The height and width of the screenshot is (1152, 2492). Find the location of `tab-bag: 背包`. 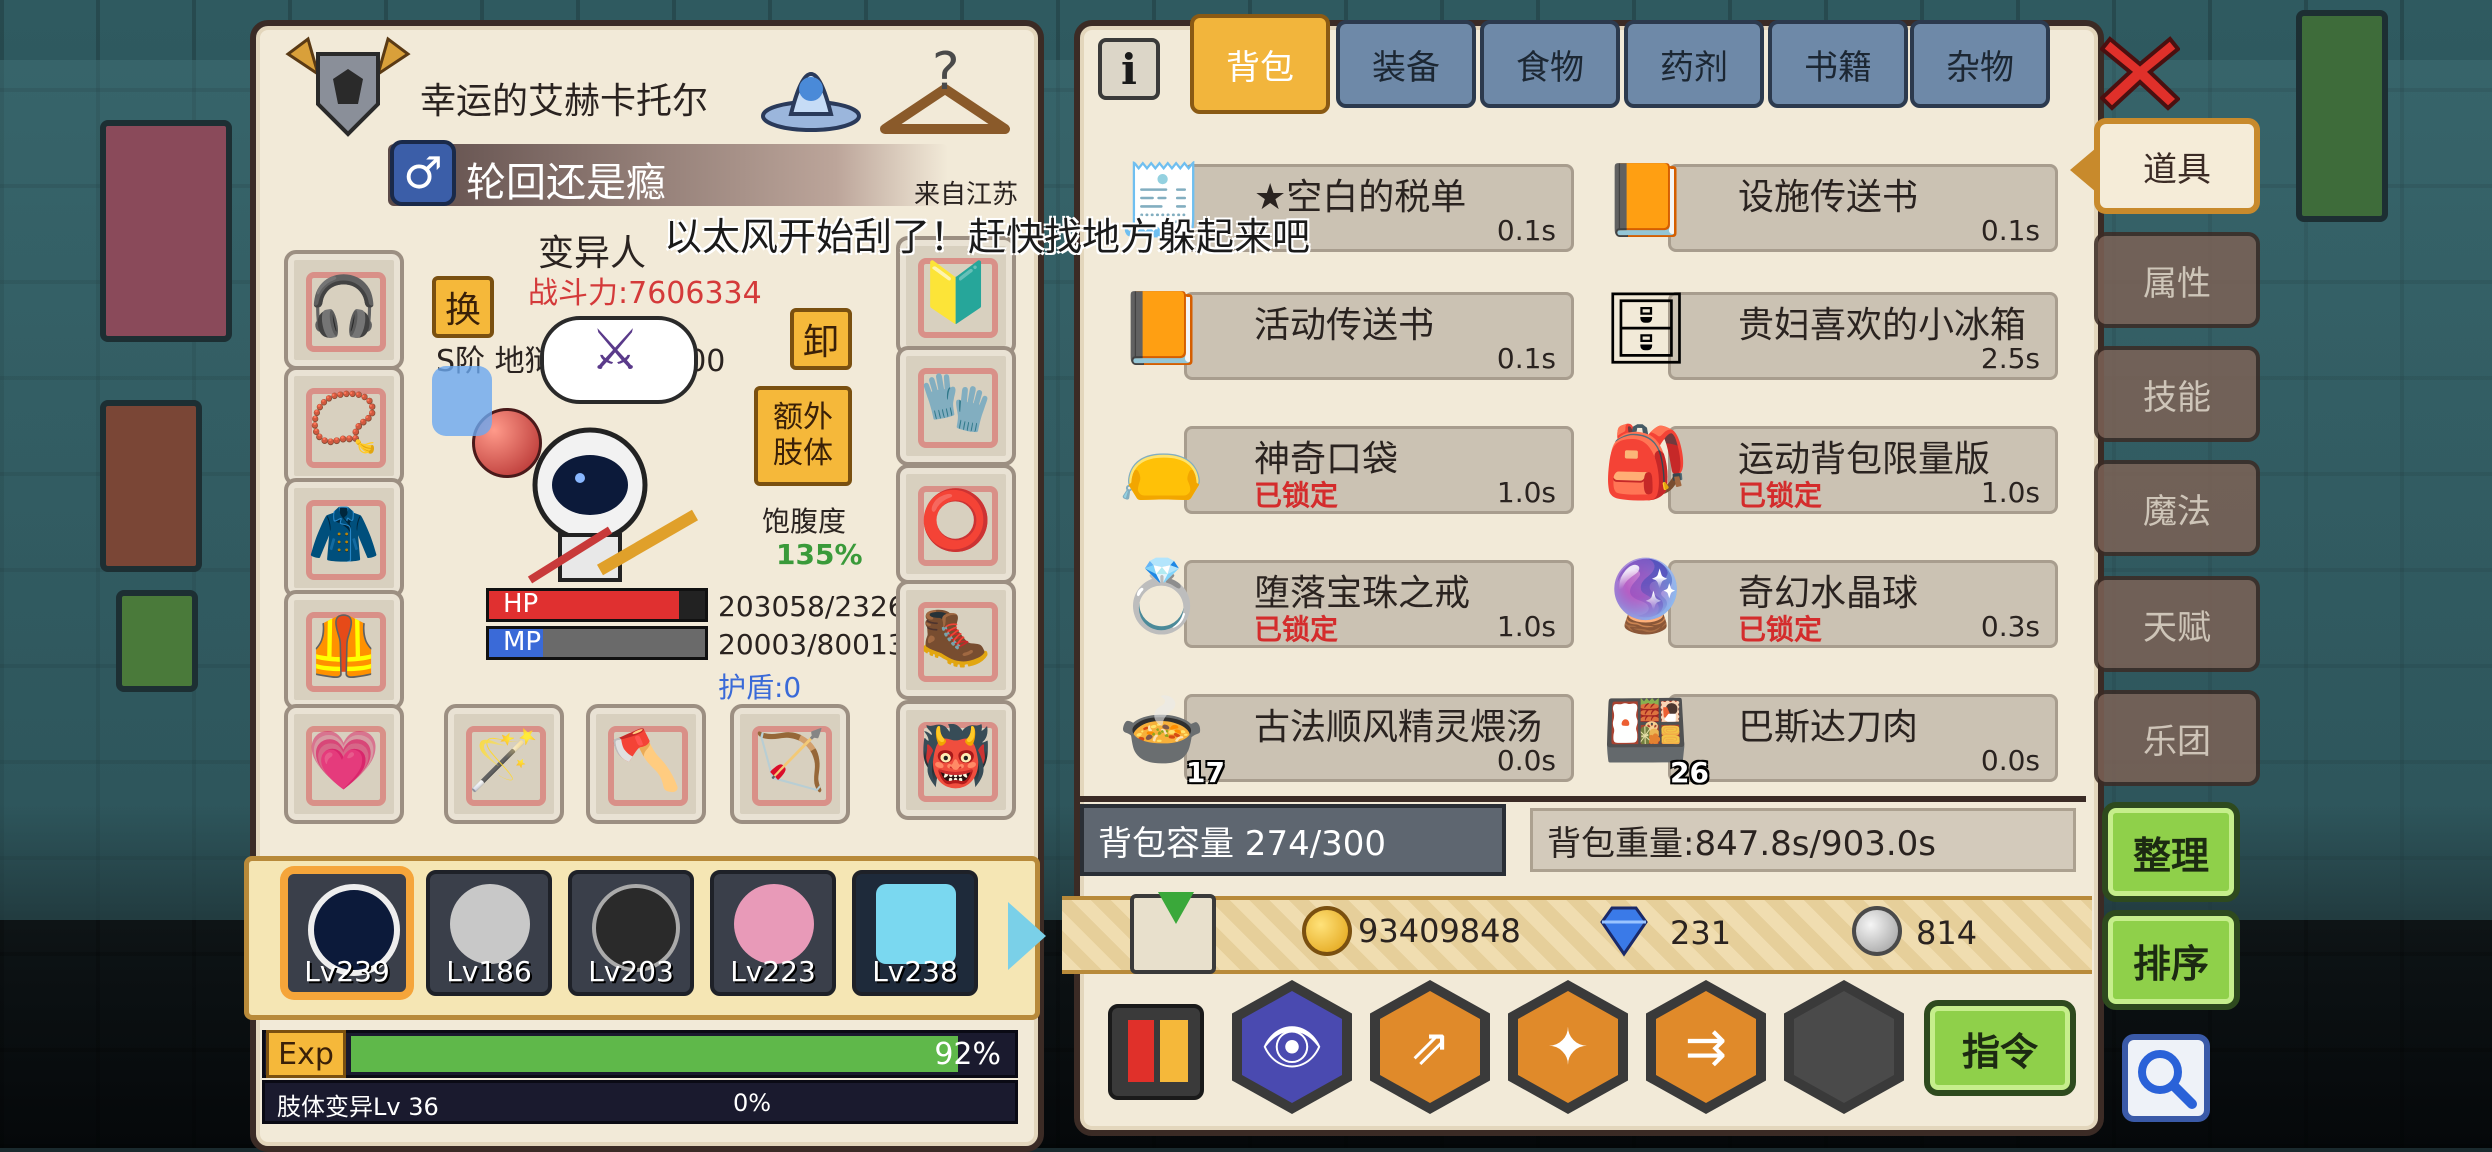

tab-bag: 背包 is located at coordinates (1260, 64).